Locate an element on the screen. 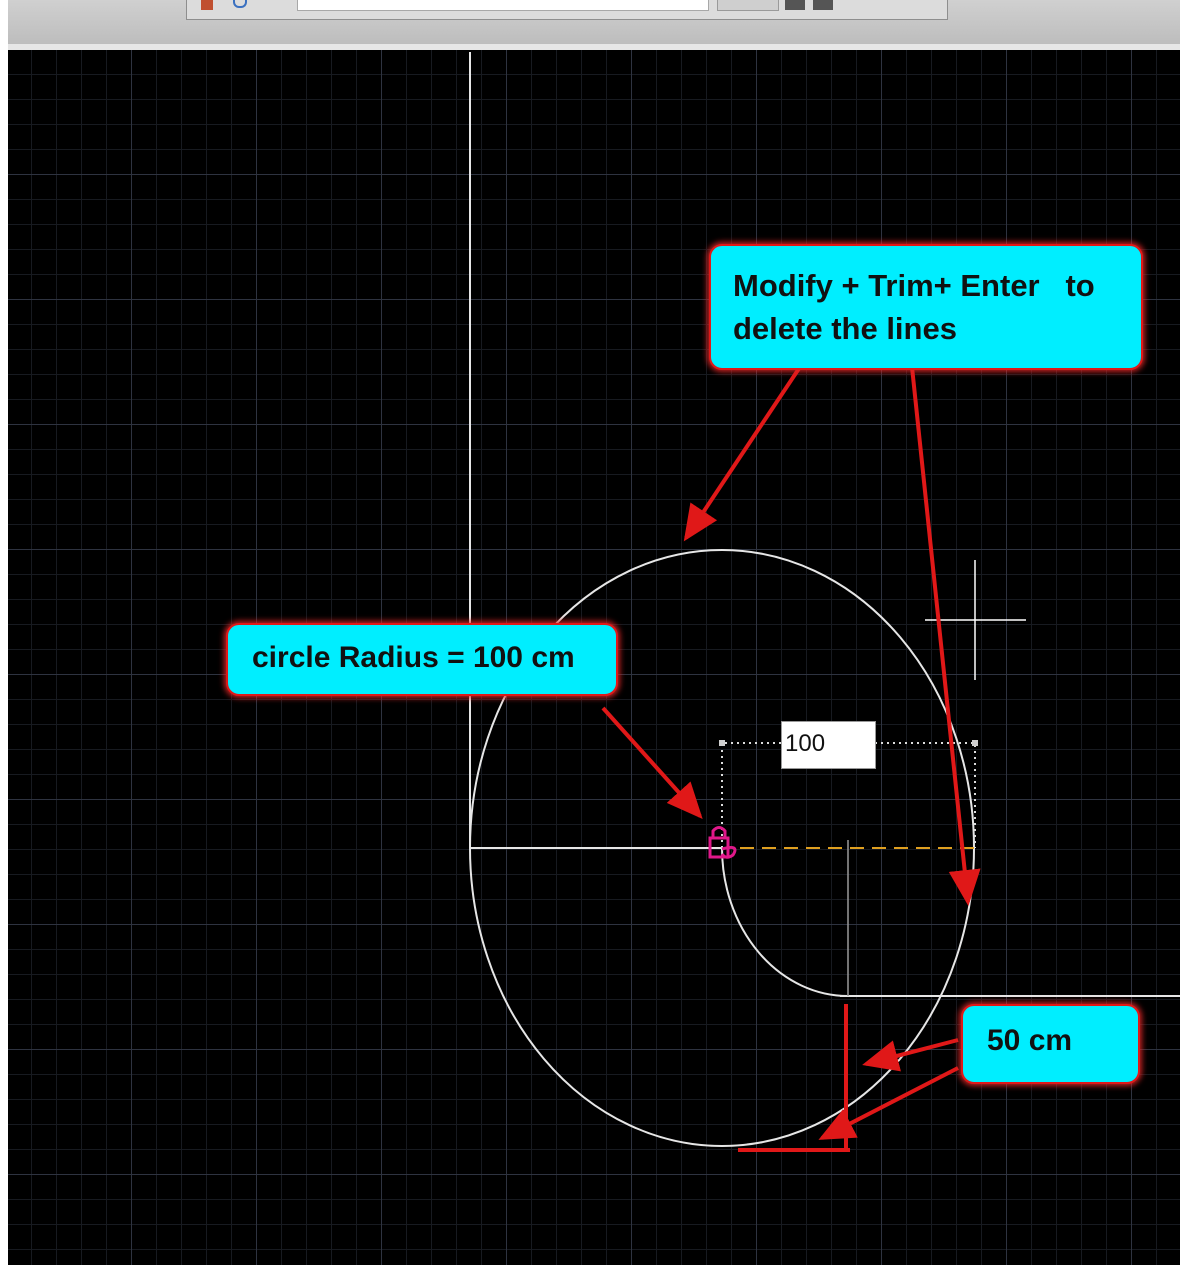 The image size is (1180, 1265). dimension-input: 100 is located at coordinates (828, 745).